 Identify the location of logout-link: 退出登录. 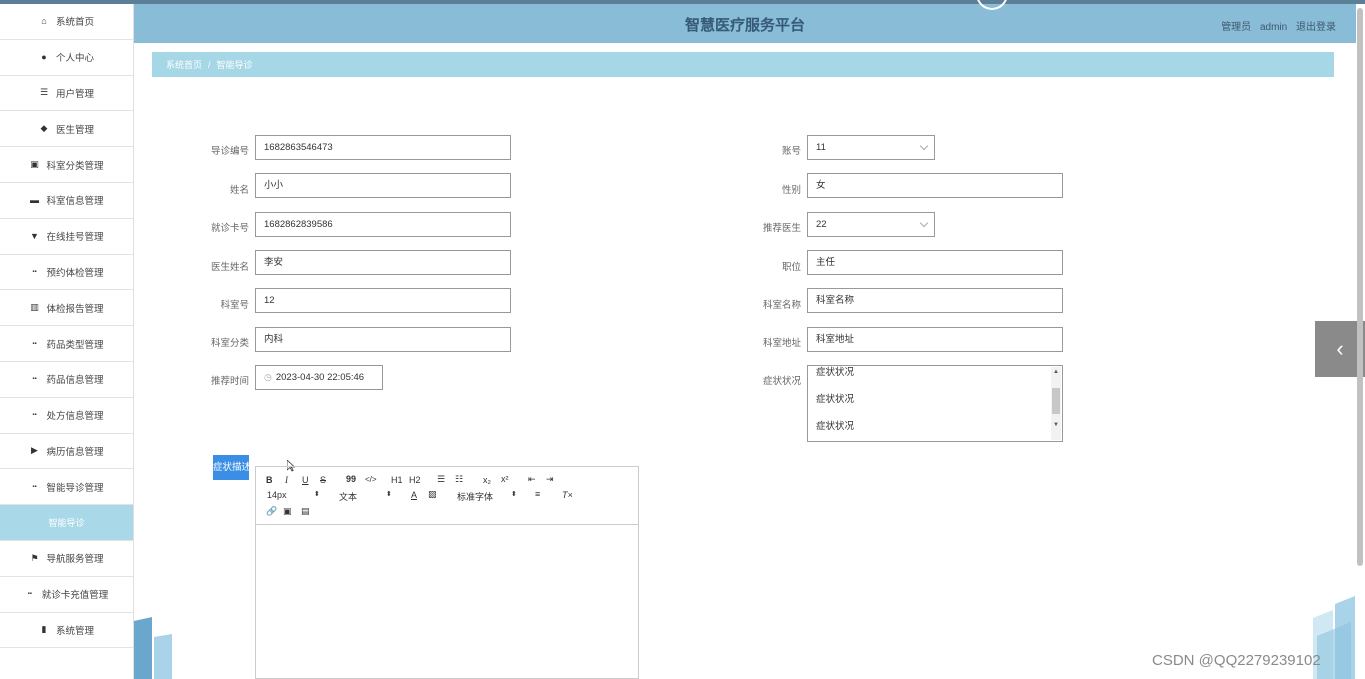
(1316, 27).